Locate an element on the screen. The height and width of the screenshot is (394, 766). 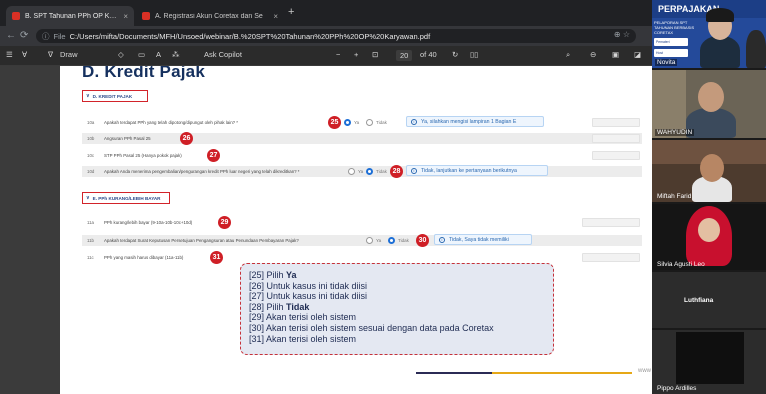
input-10a is located at coordinates (616, 122).